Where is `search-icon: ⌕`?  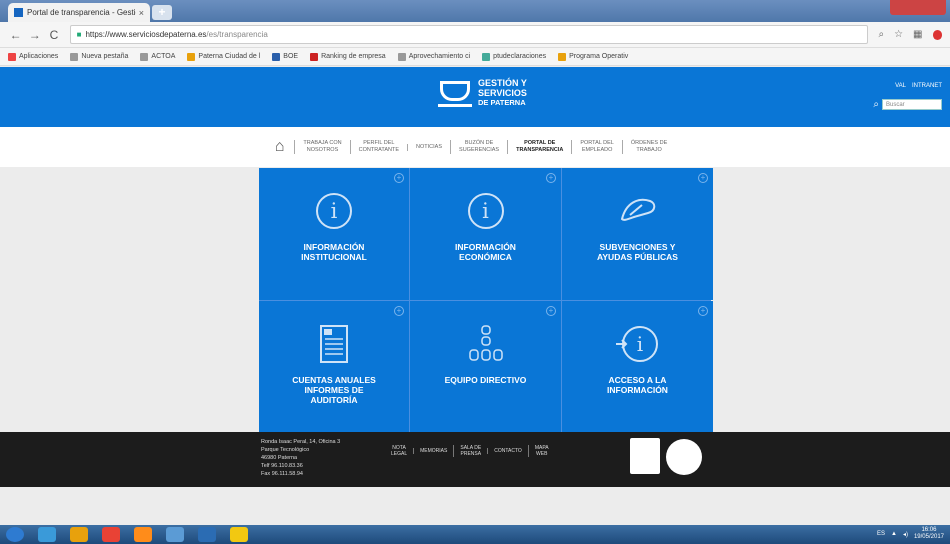 search-icon: ⌕ is located at coordinates (876, 104).